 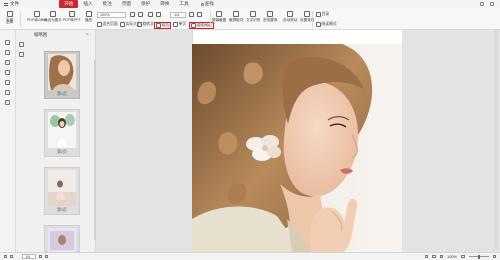 I want to click on file-menu: 文件, so click(x=11, y=4).